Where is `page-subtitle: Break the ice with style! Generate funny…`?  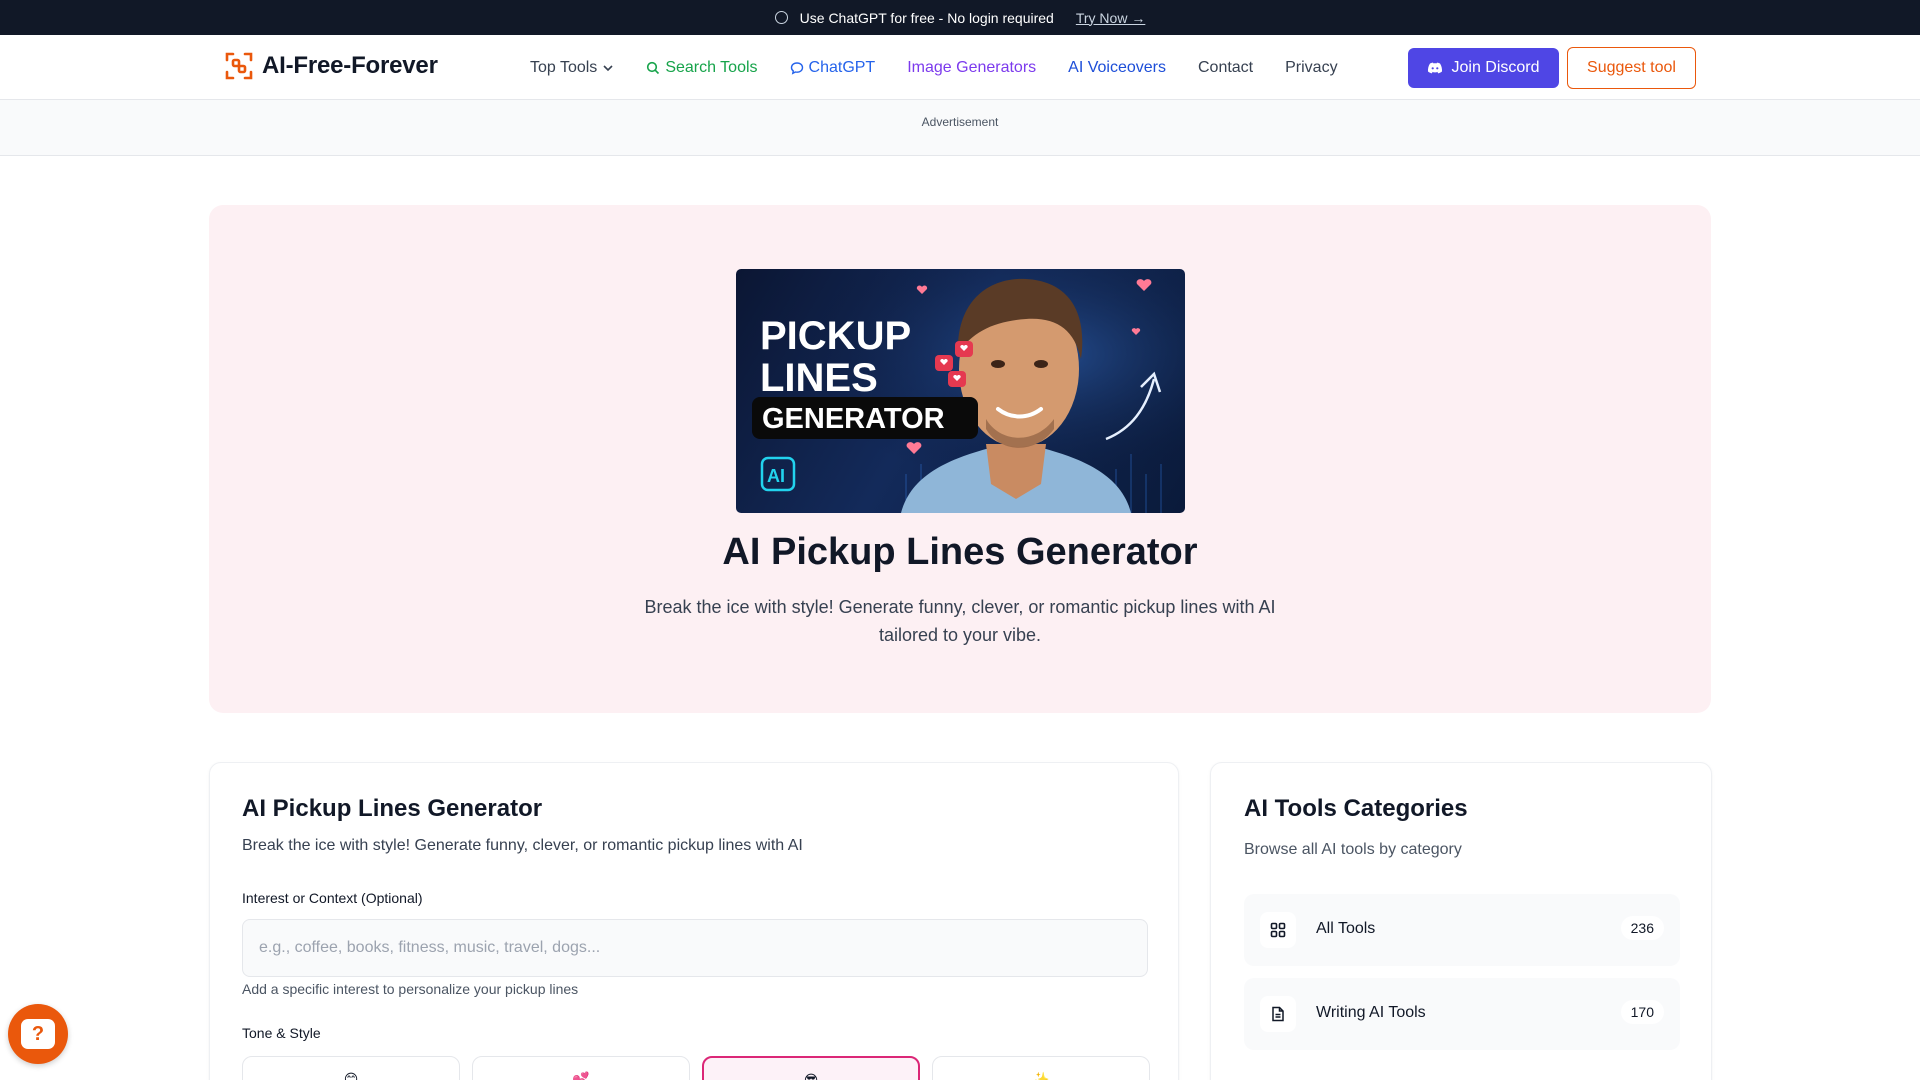 page-subtitle: Break the ice with style! Generate funny… is located at coordinates (960, 621).